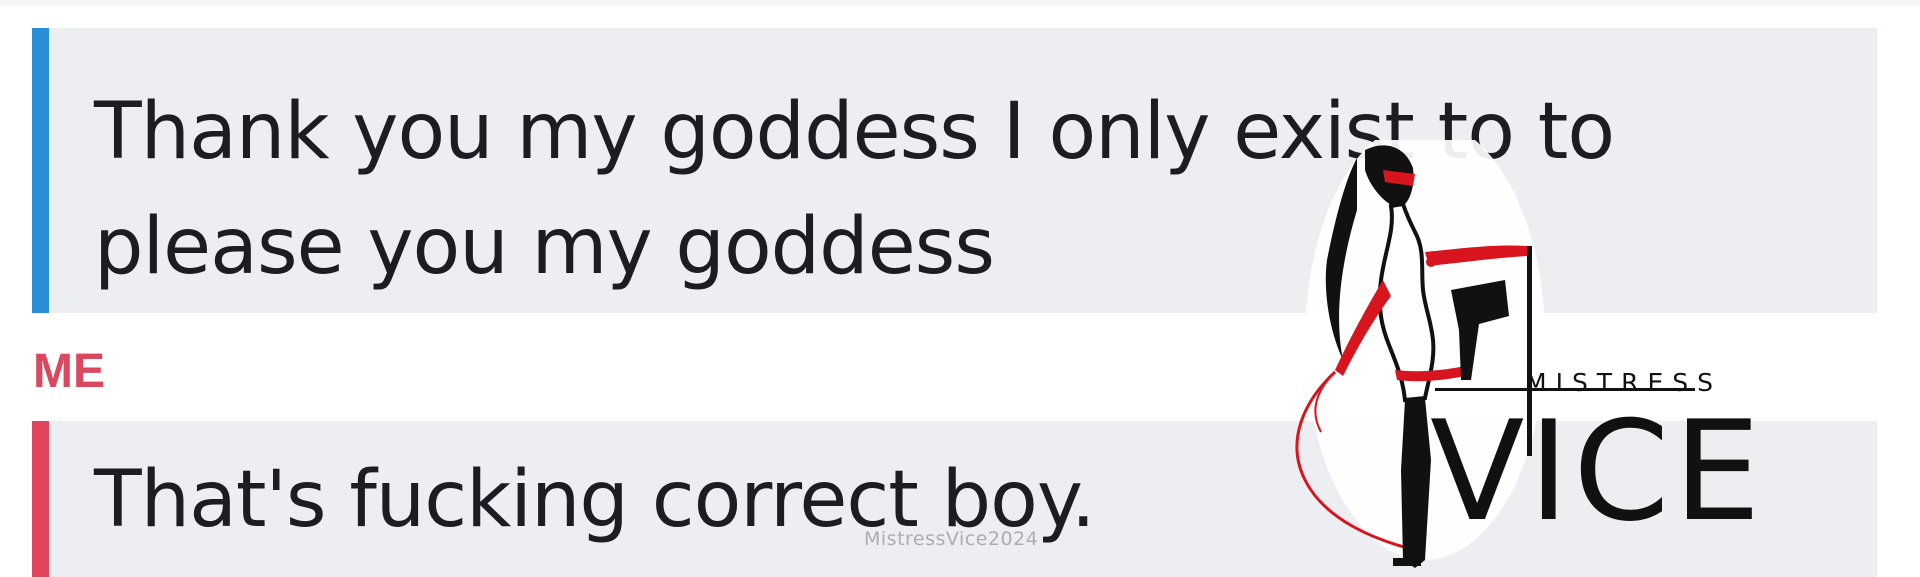  Describe the element at coordinates (1597, 471) in the screenshot. I see `logo-title: VICE` at that location.